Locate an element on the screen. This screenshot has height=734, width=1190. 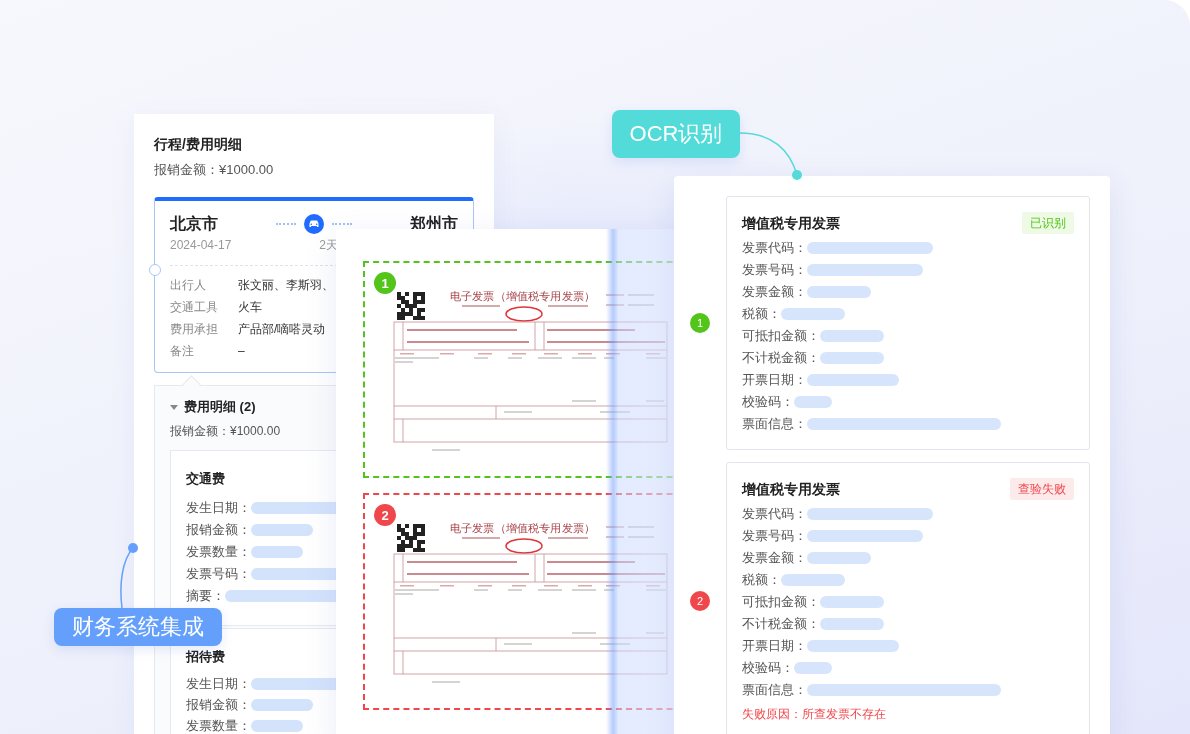
expense-title: 招待费 is located at coordinates (206, 657).